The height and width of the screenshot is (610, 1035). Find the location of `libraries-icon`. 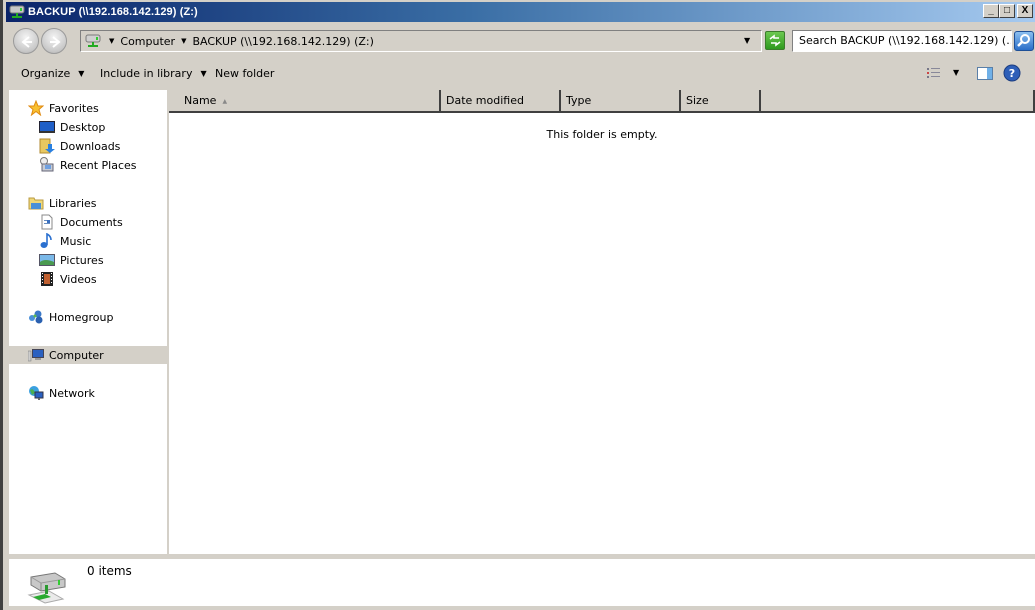

libraries-icon is located at coordinates (36, 203).